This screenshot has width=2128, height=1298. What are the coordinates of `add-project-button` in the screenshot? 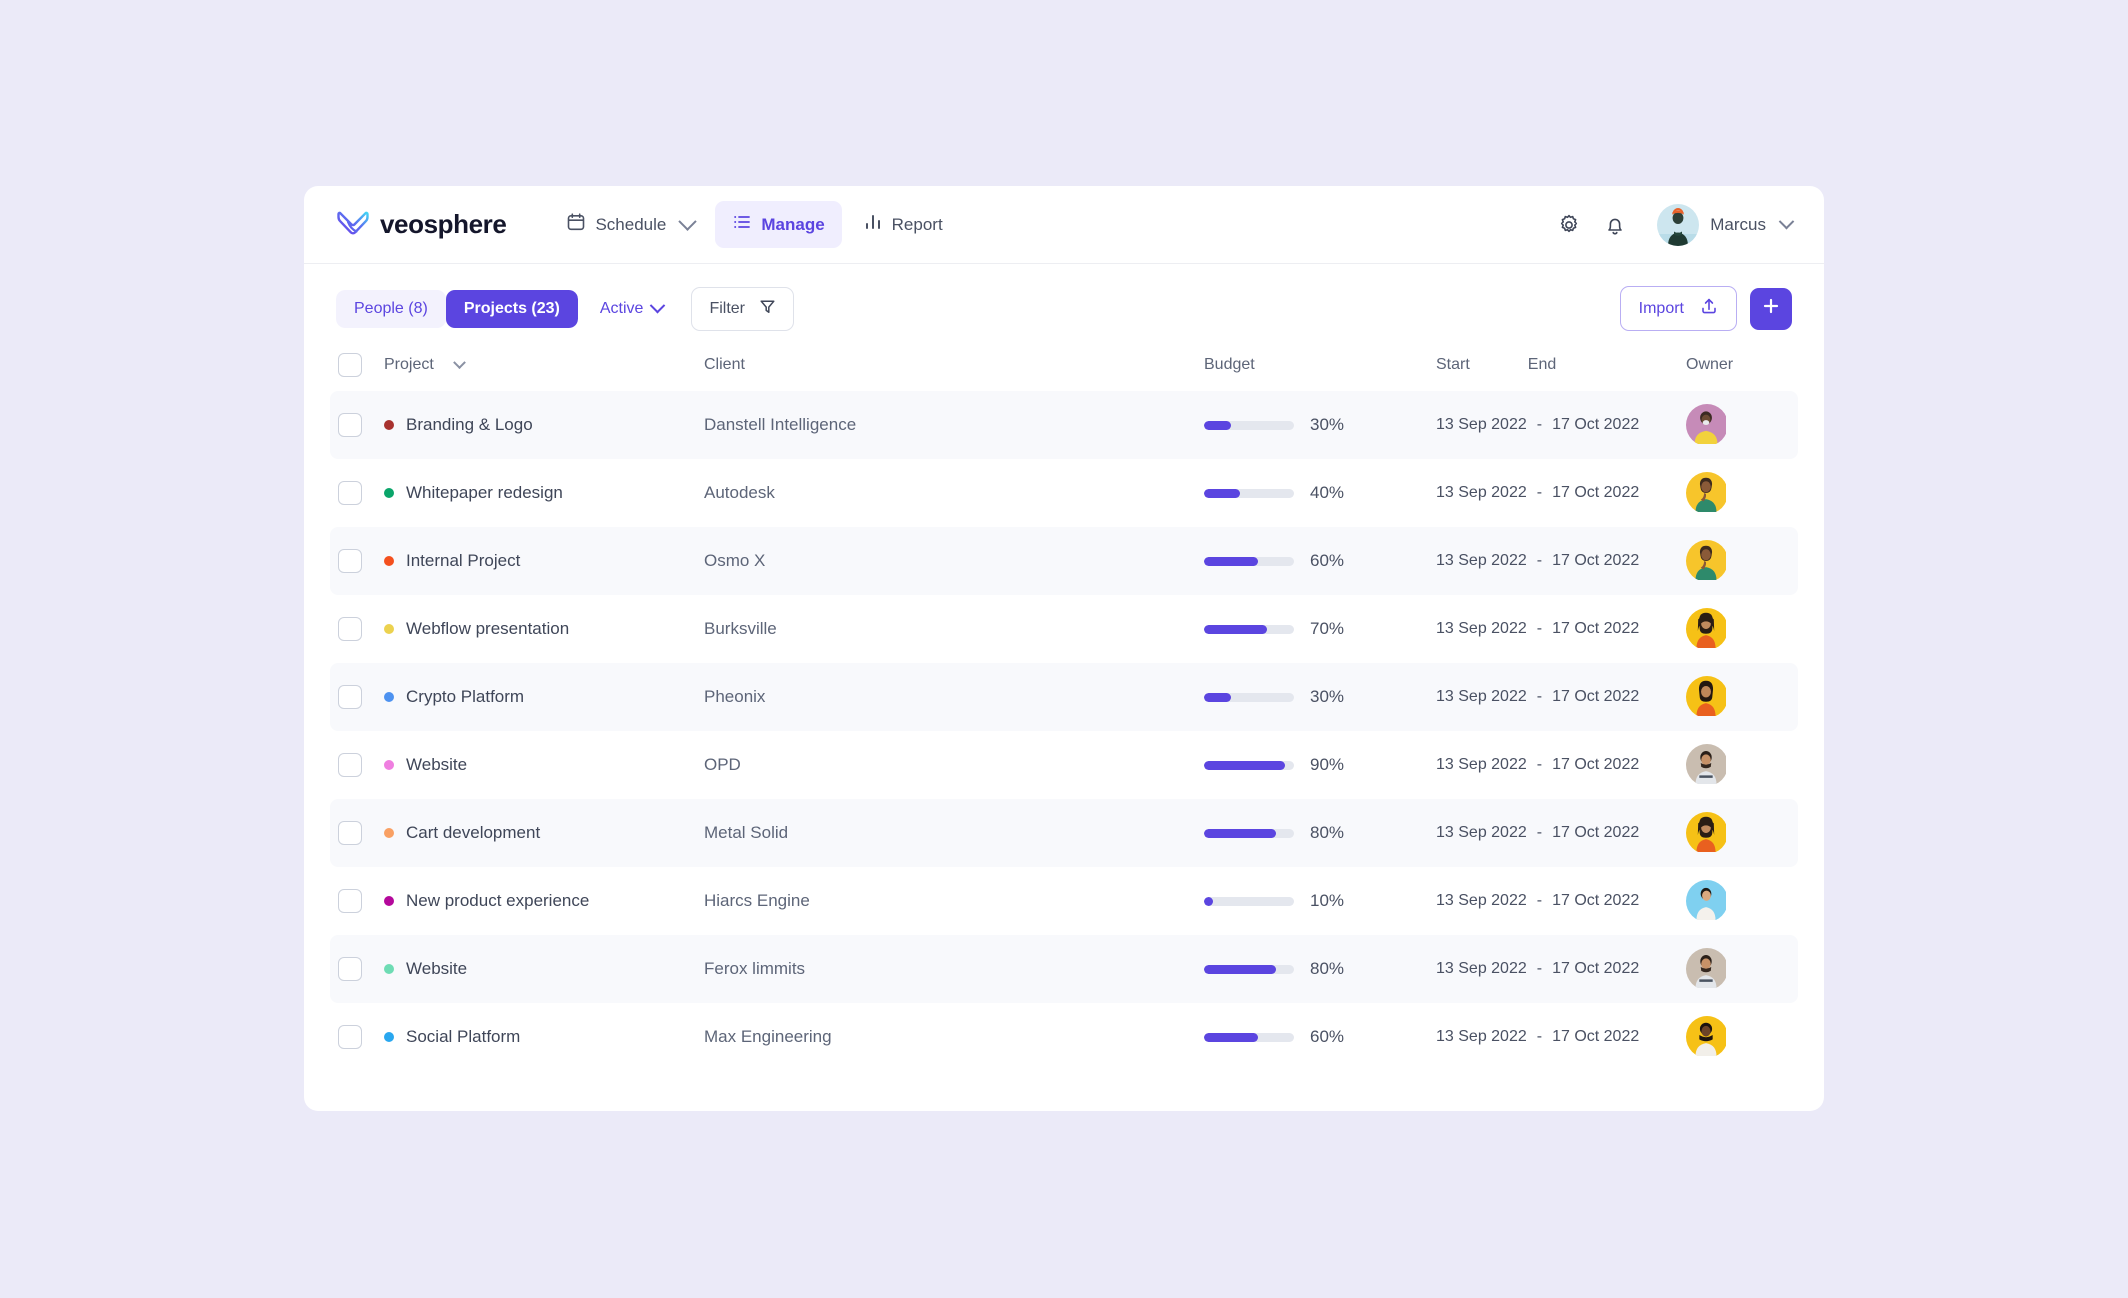 It's located at (1771, 308).